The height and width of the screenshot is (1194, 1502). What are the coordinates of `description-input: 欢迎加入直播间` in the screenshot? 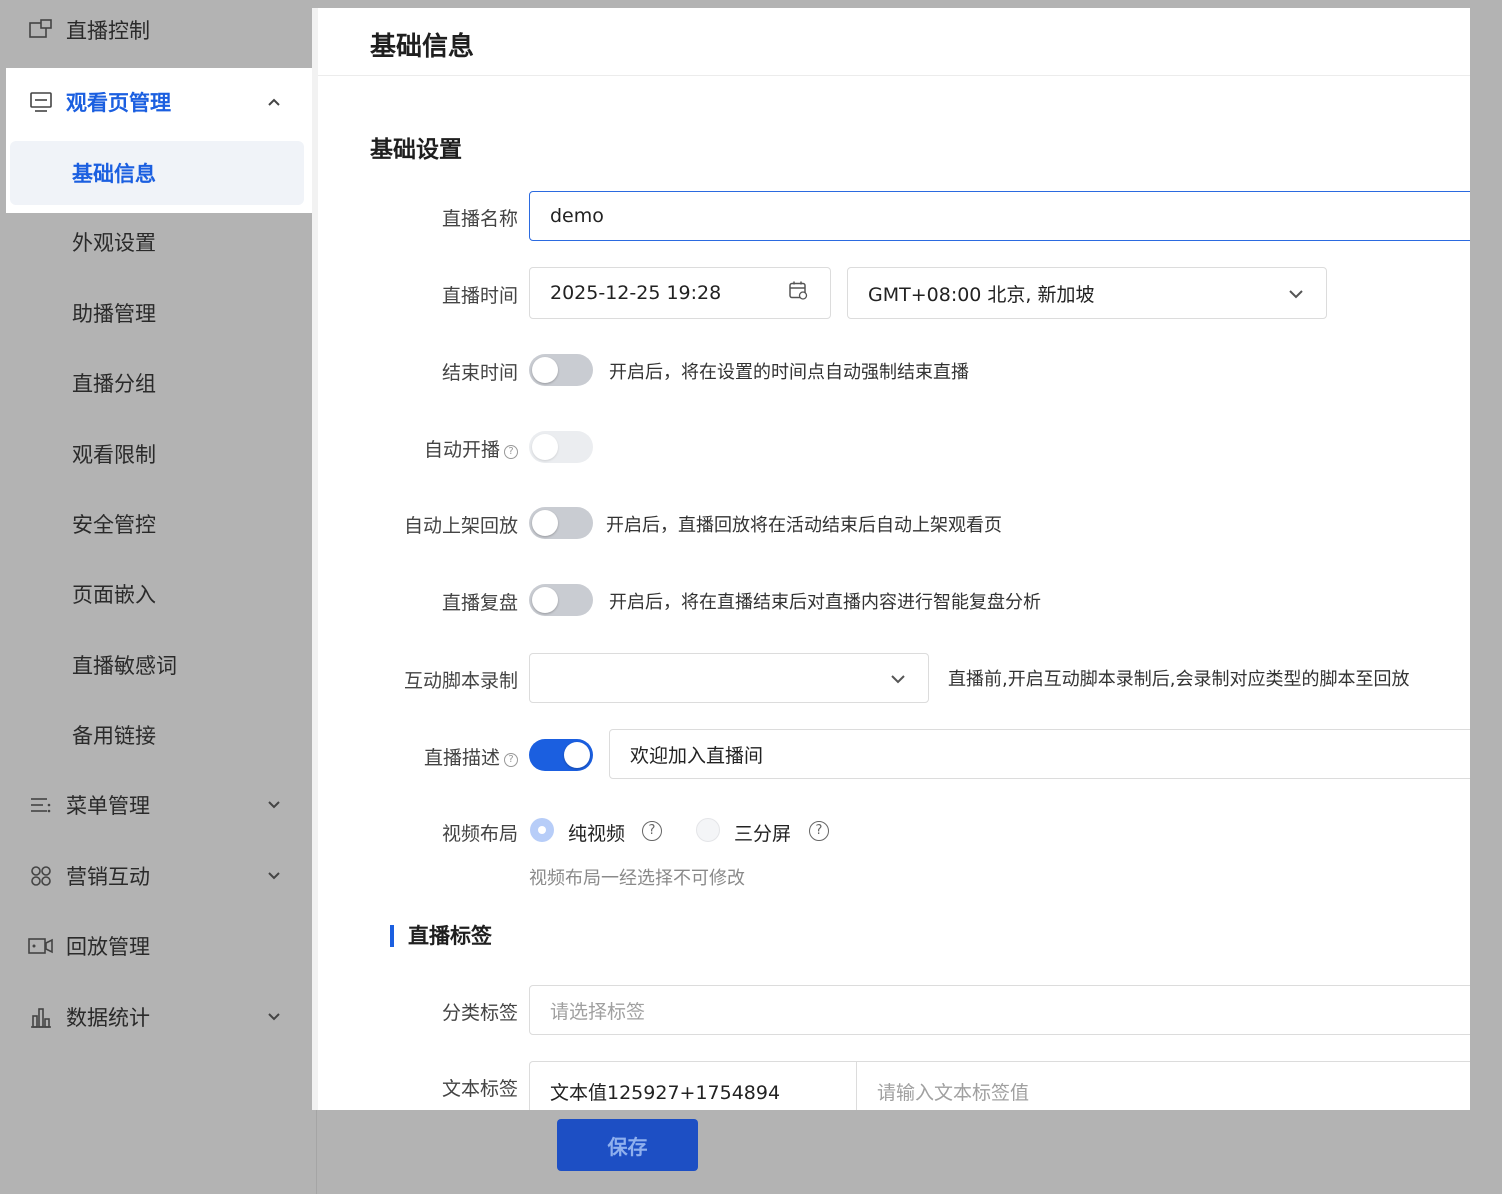 It's located at (1039, 754).